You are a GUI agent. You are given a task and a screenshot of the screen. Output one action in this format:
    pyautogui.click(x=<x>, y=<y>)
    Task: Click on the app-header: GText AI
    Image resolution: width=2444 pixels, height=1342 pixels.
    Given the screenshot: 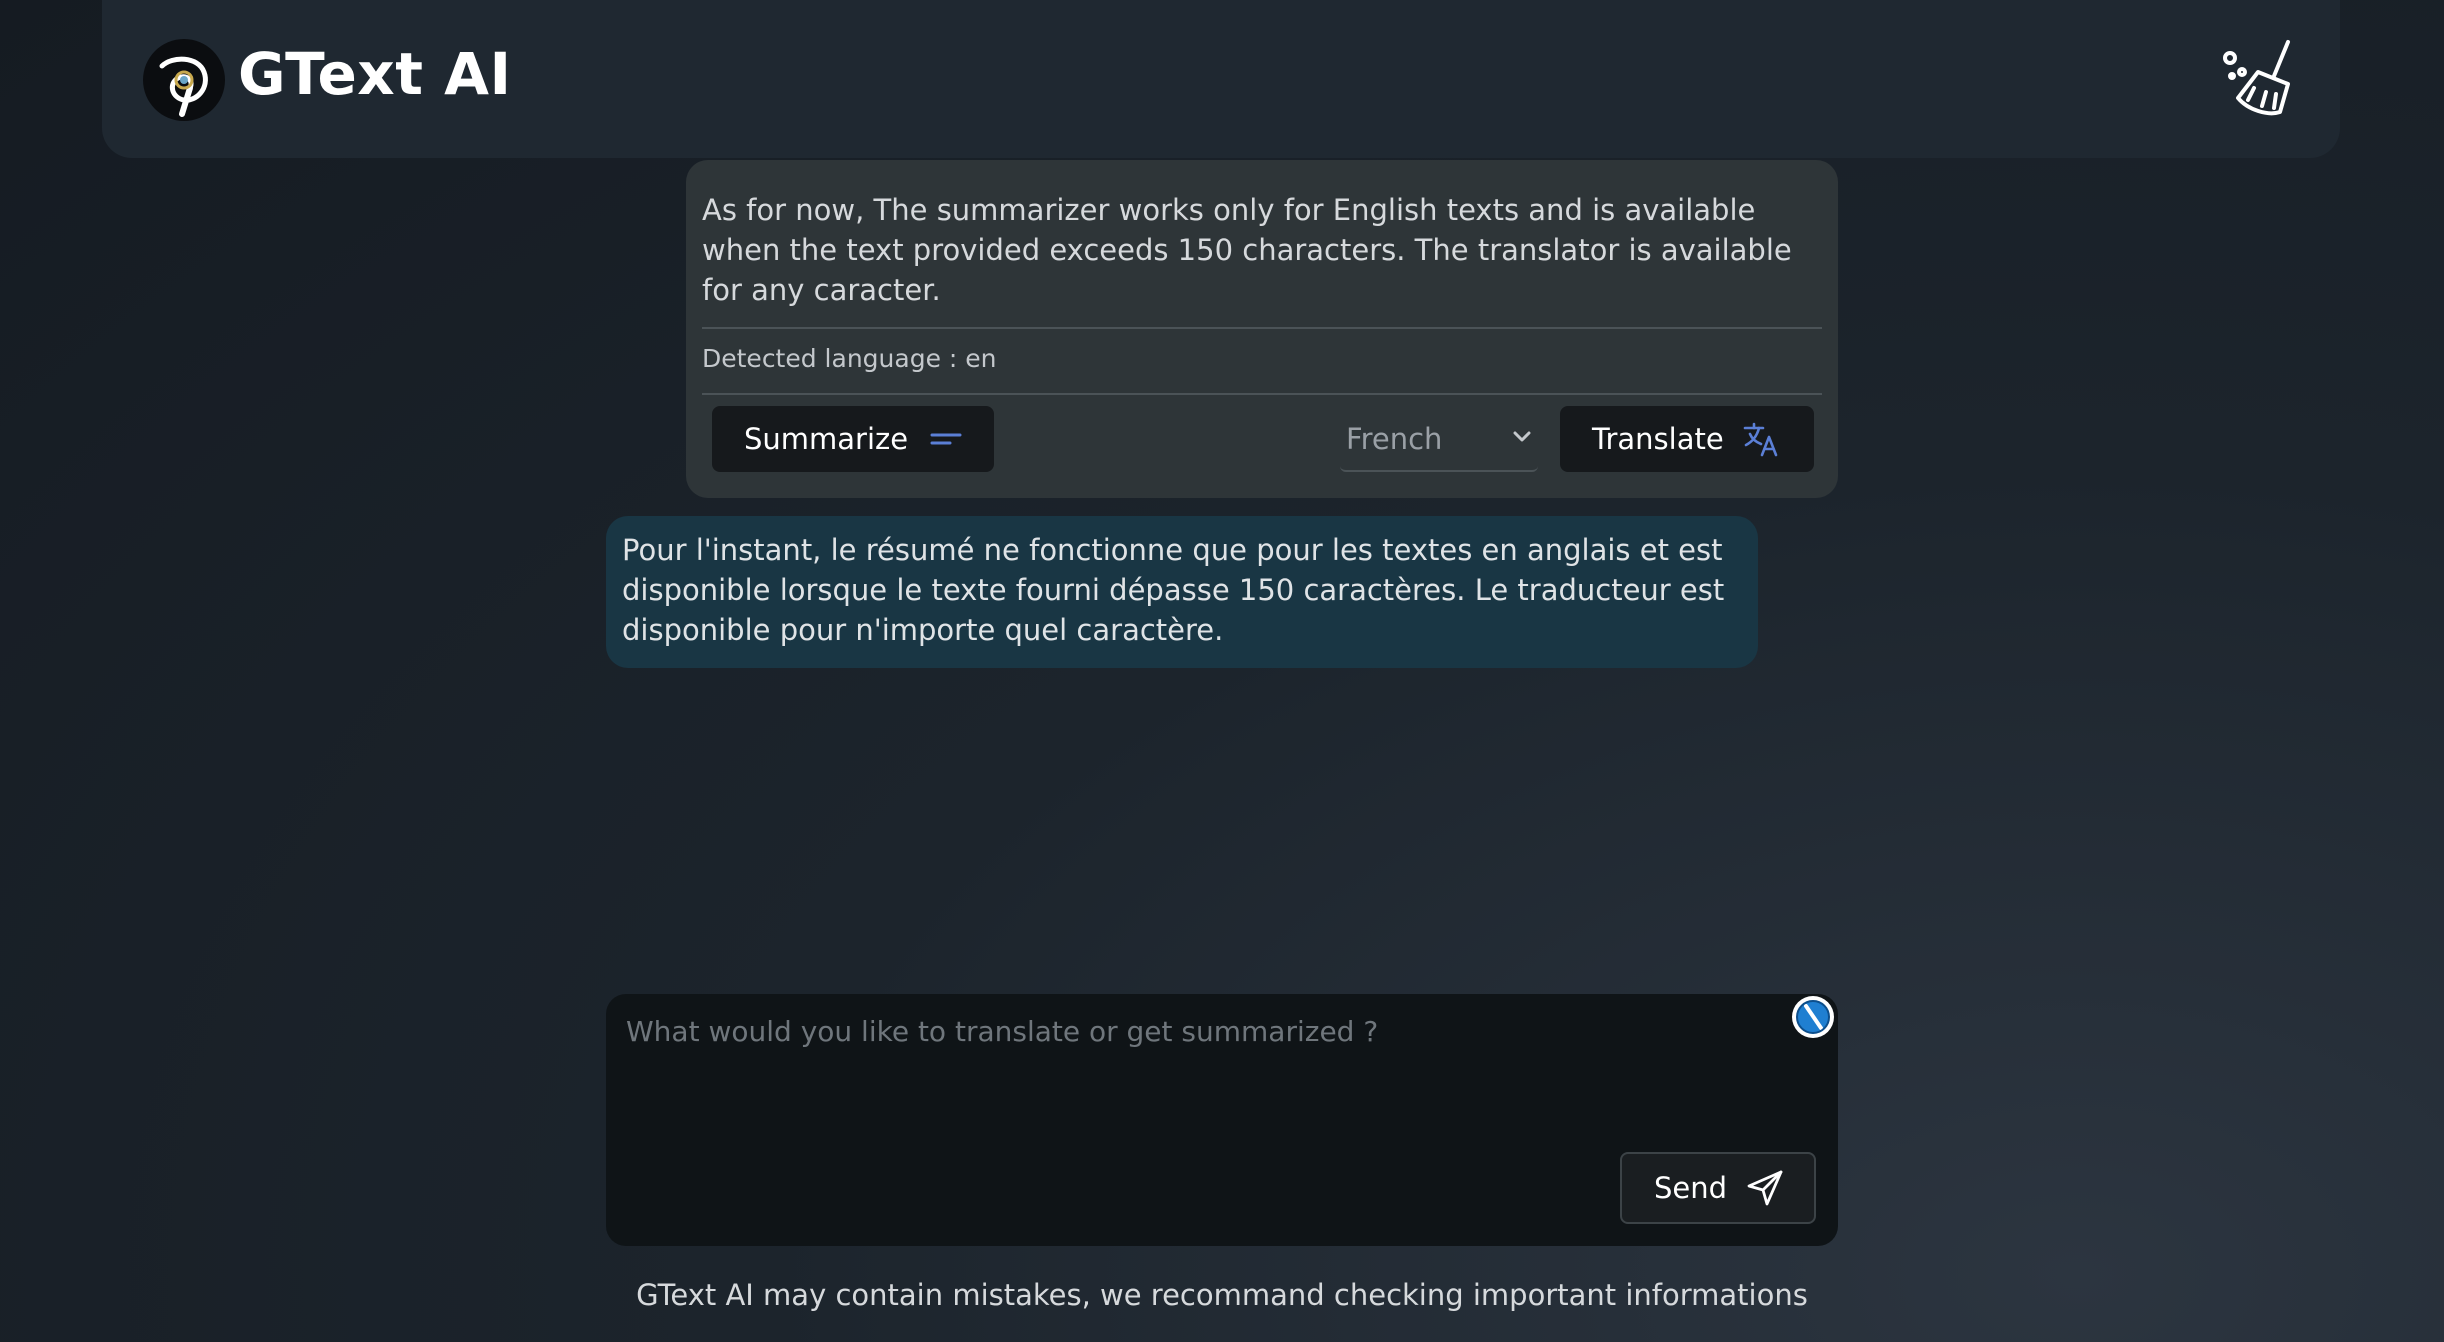 What is the action you would take?
    pyautogui.click(x=1221, y=79)
    